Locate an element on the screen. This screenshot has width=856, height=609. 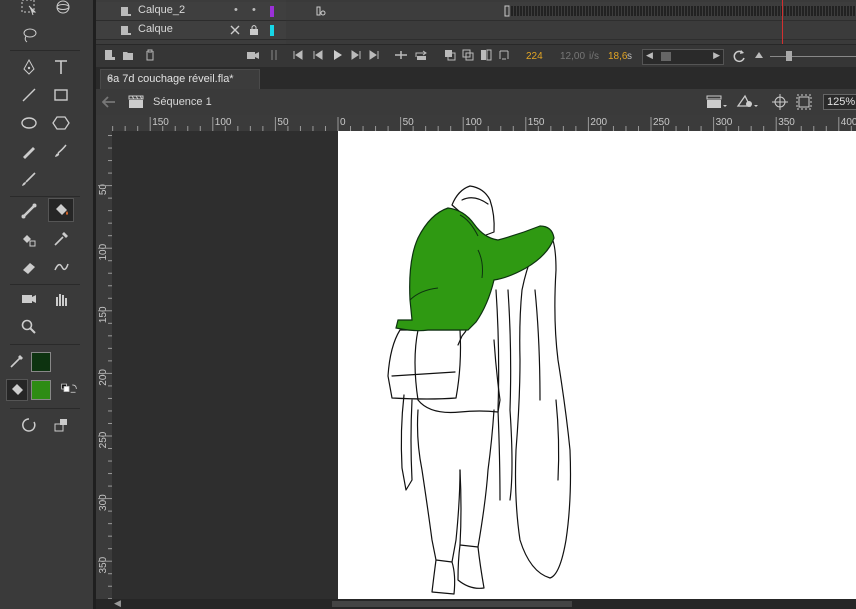
swap-colors-icon is located at coordinates (69, 389).